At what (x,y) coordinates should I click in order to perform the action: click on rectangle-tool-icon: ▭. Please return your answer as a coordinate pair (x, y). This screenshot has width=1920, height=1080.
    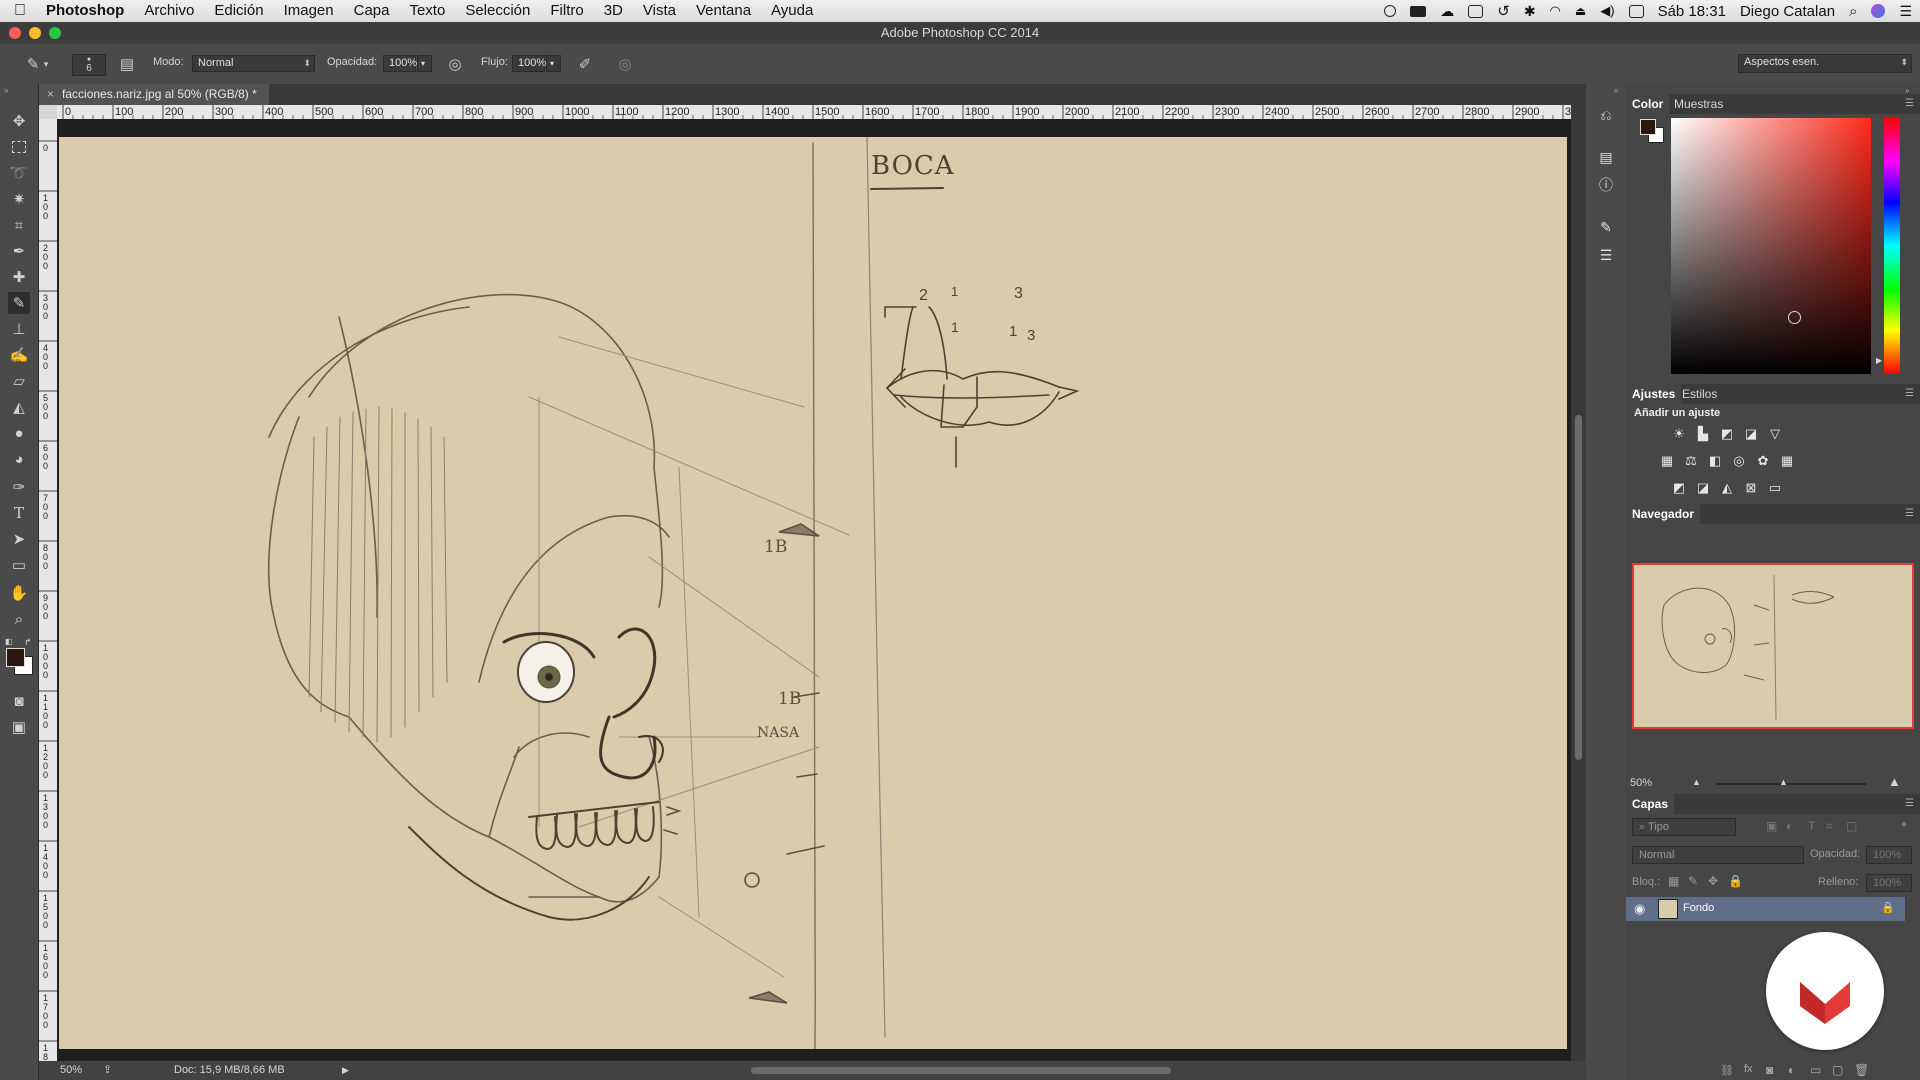
    Looking at the image, I should click on (19, 565).